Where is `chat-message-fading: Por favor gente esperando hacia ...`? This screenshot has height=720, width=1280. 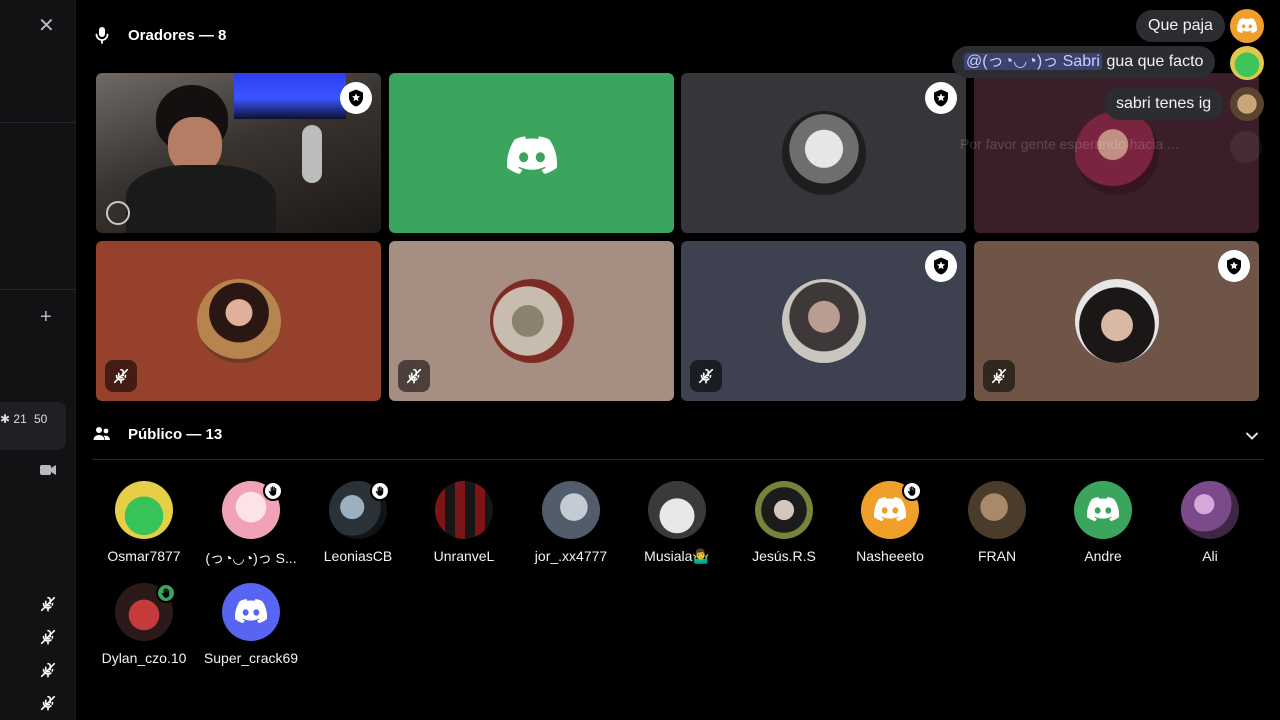
chat-message-fading: Por favor gente esperando hacia ... is located at coordinates (1069, 144).